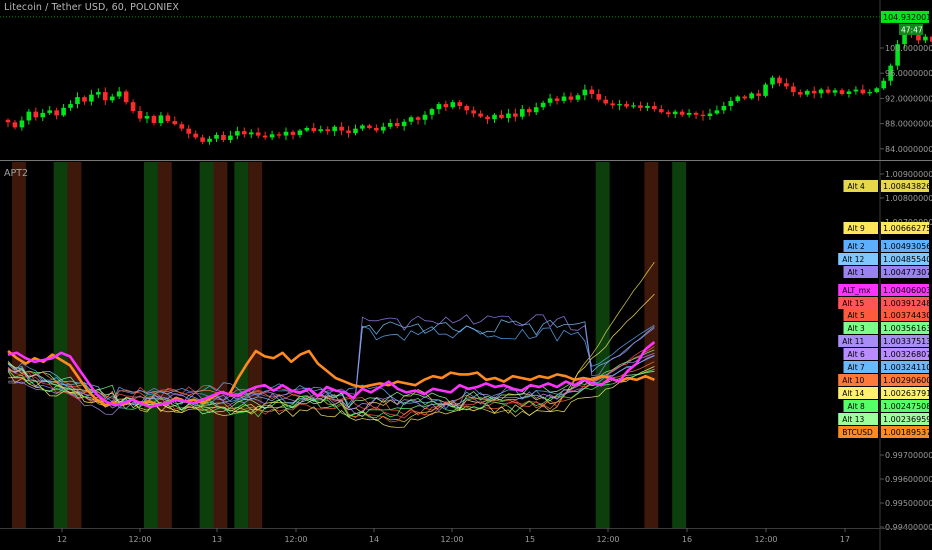 The image size is (932, 550). I want to click on price-tick-label: 92.00000000, so click(908, 98).